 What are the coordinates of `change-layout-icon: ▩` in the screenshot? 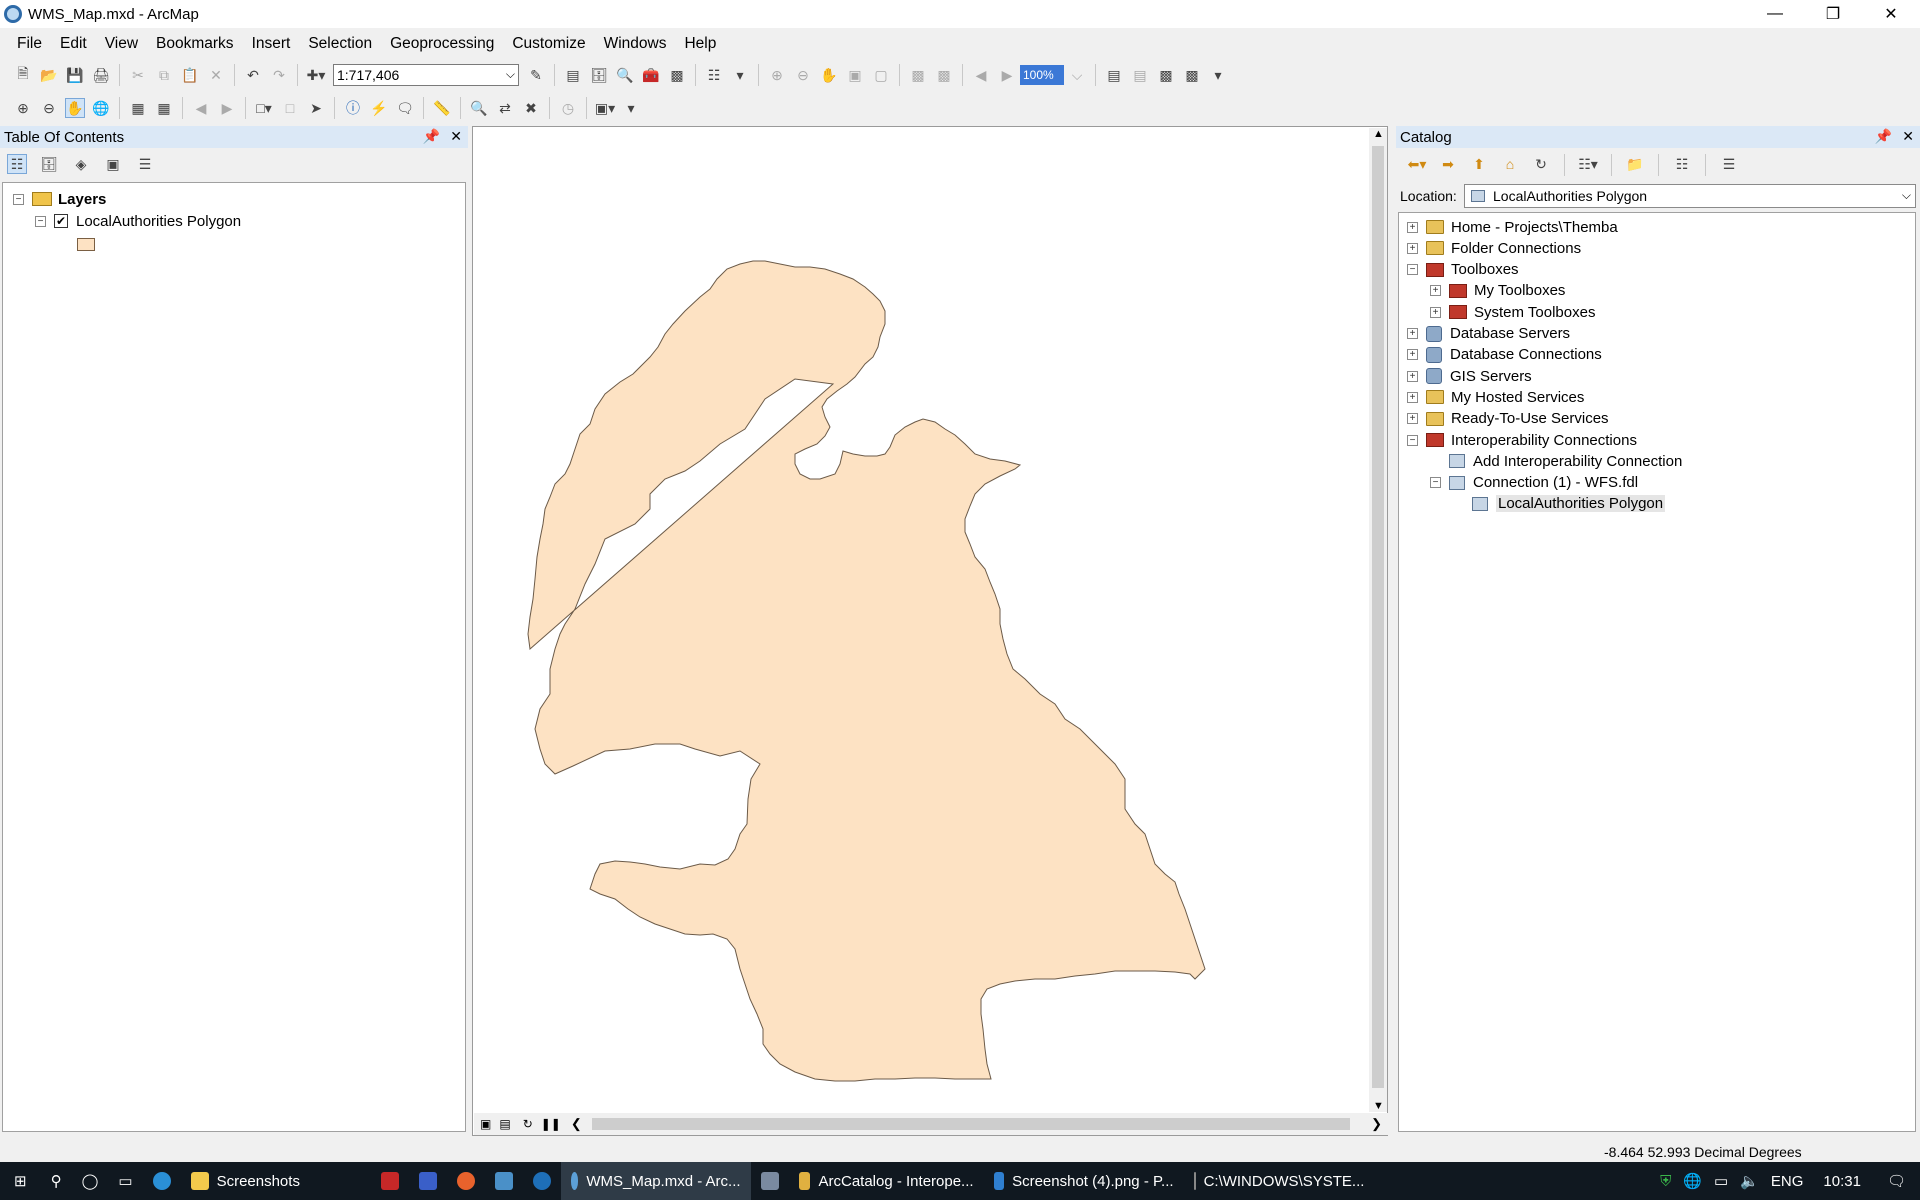 It's located at (1166, 75).